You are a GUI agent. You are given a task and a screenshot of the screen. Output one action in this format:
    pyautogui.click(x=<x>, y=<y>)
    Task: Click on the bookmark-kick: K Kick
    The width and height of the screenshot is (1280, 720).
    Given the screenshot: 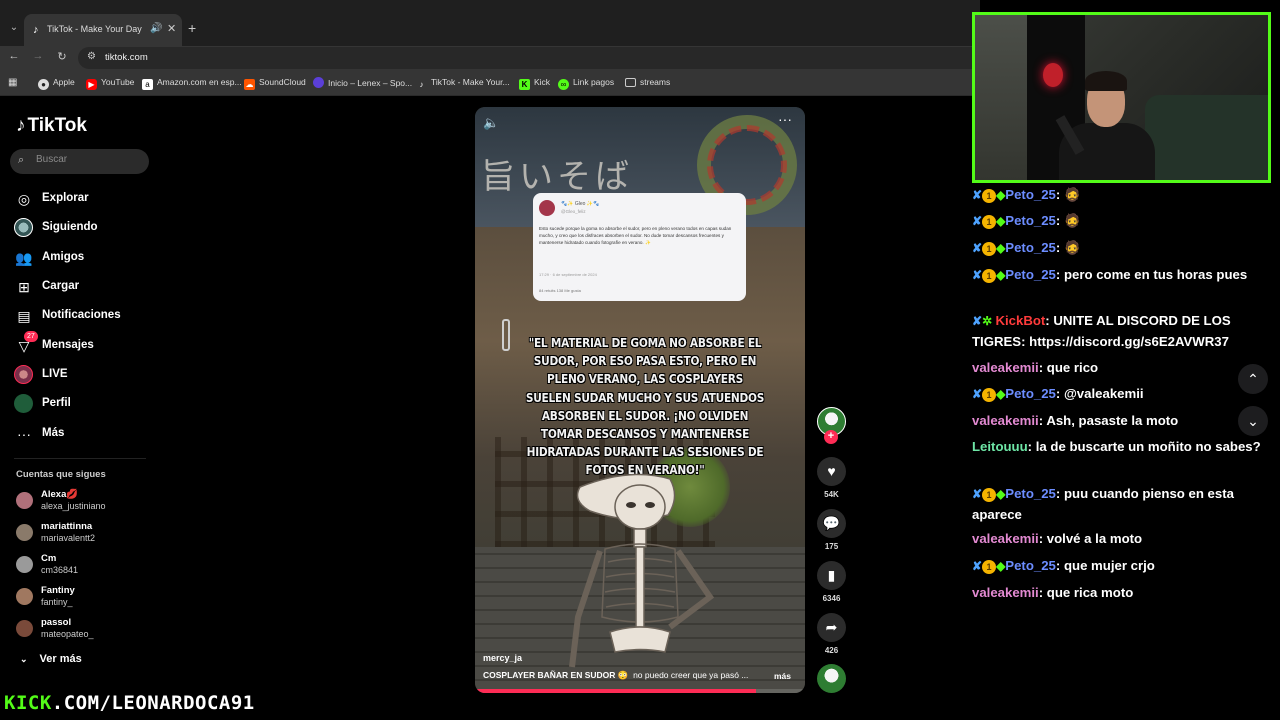 What is the action you would take?
    pyautogui.click(x=534, y=83)
    